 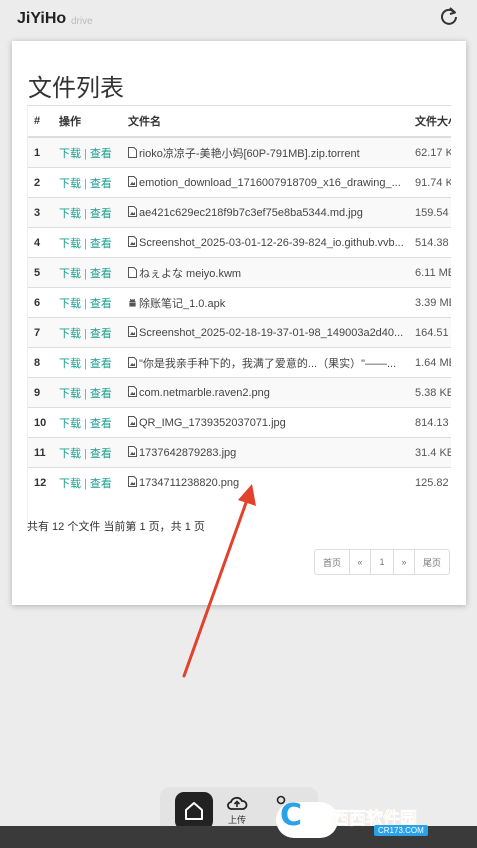 What do you see at coordinates (430, 332) in the screenshot?
I see `row-filesize: 164.51 KB` at bounding box center [430, 332].